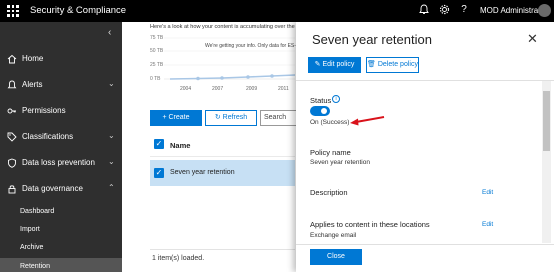  Describe the element at coordinates (12, 189) in the screenshot. I see `lock-icon` at that location.